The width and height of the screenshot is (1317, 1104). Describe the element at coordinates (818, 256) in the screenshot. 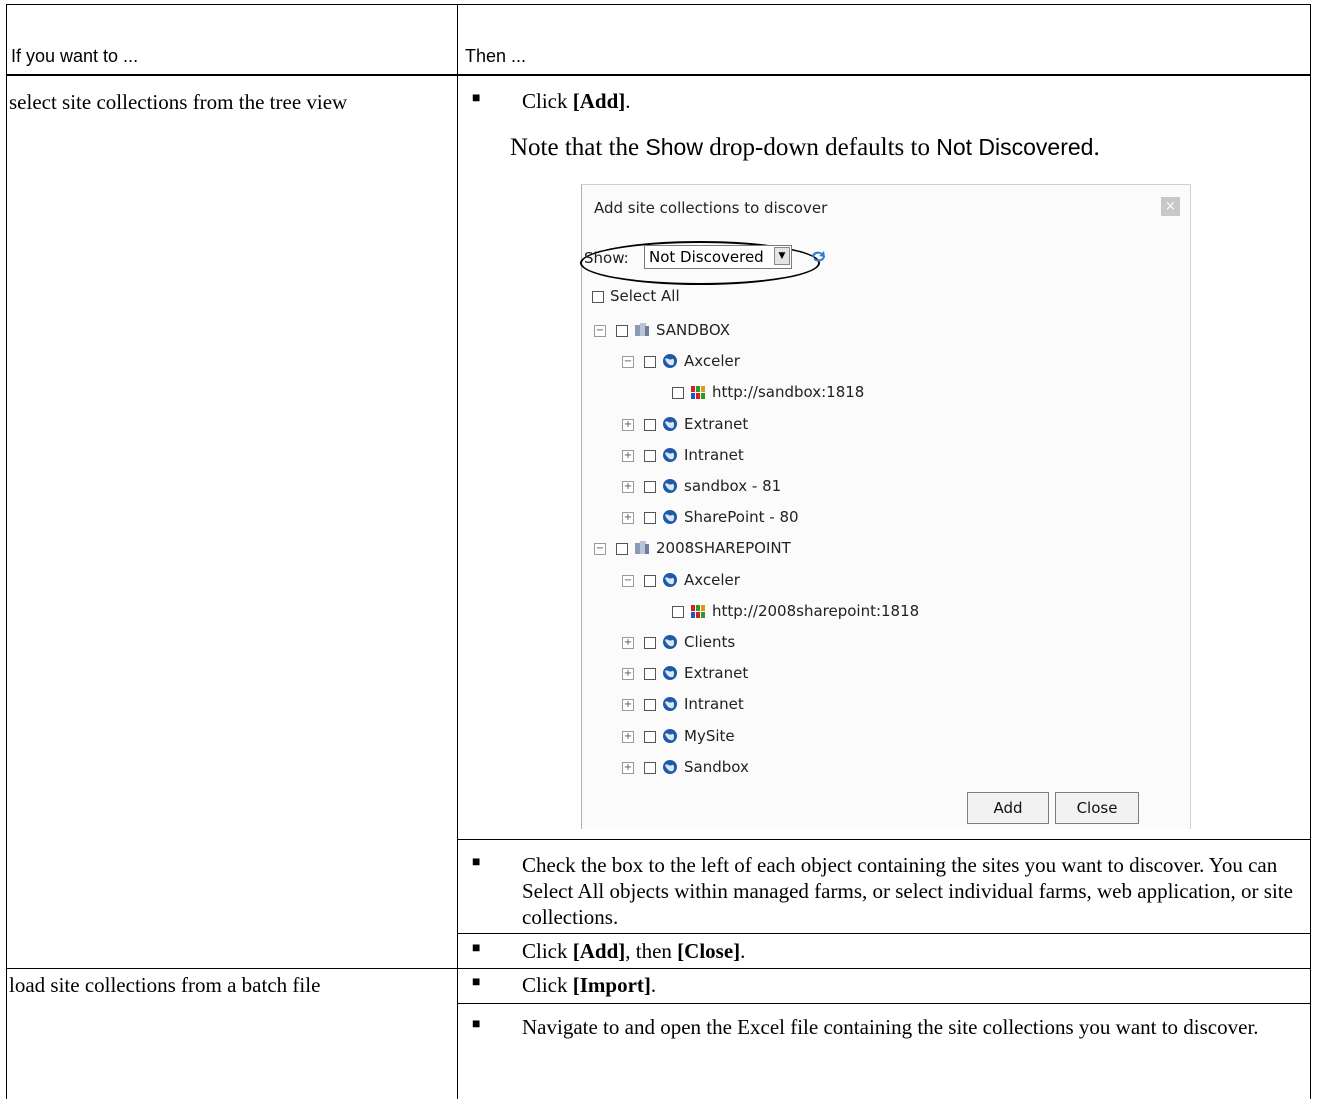

I see `refresh-icon` at that location.